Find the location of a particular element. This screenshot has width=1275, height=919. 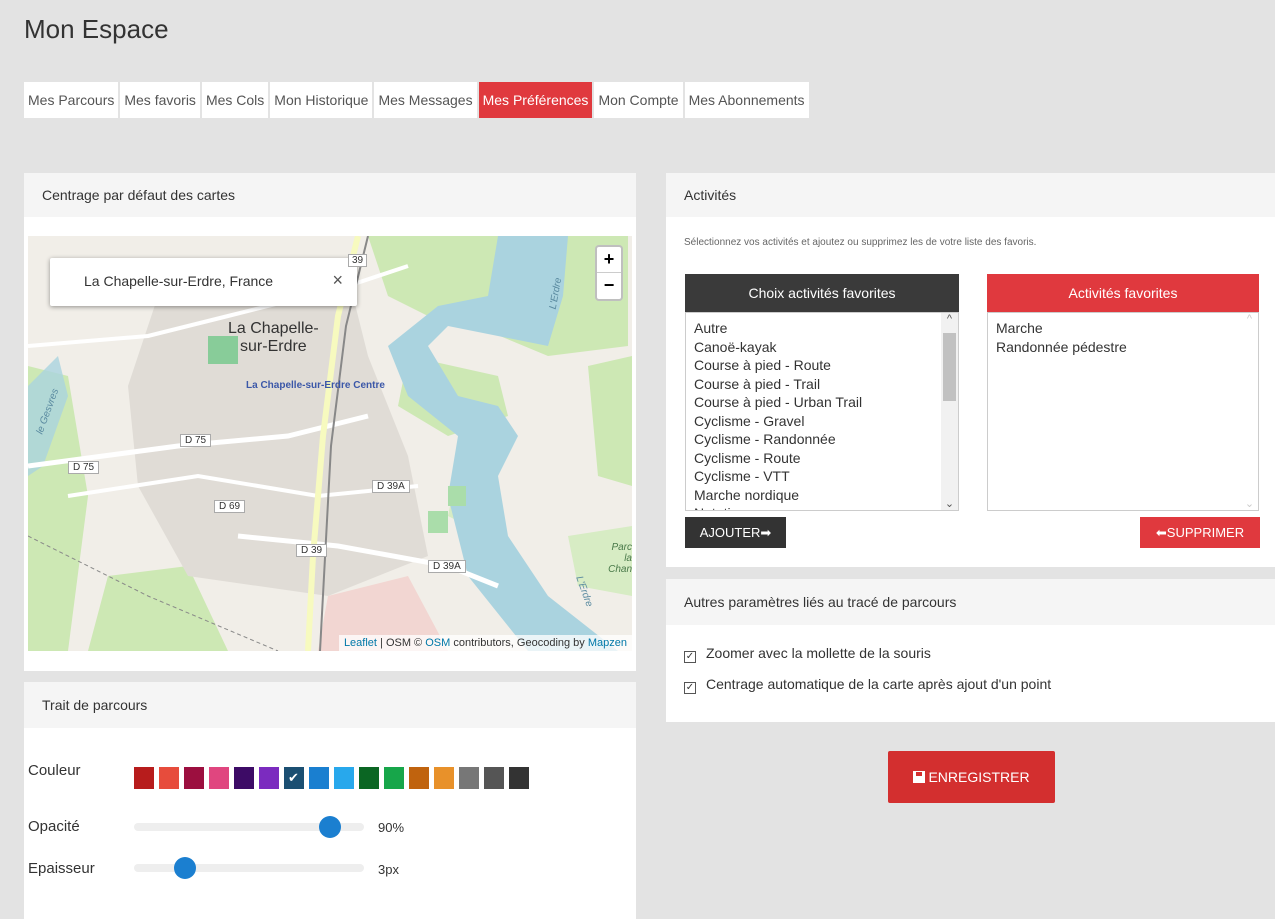

map-road-number: 39 is located at coordinates (358, 260).